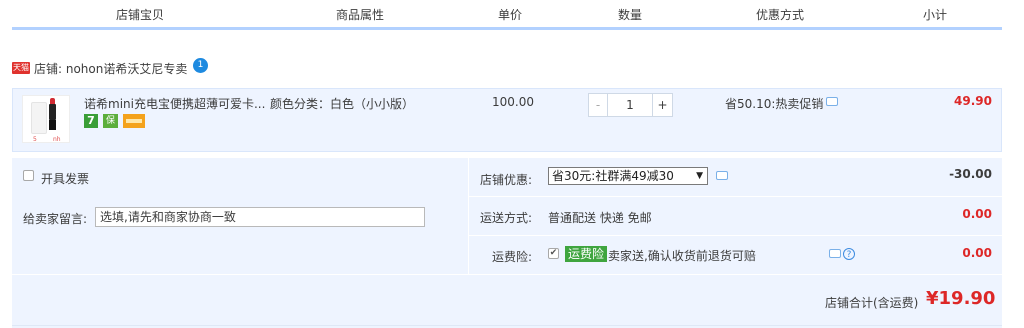  I want to click on header-col-quantity: 数量, so click(629, 15).